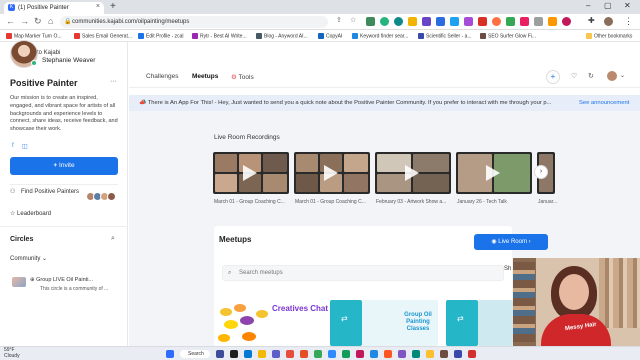  Describe the element at coordinates (30, 213) in the screenshot. I see `leaderboard-link: ☆ Leaderboard` at that location.